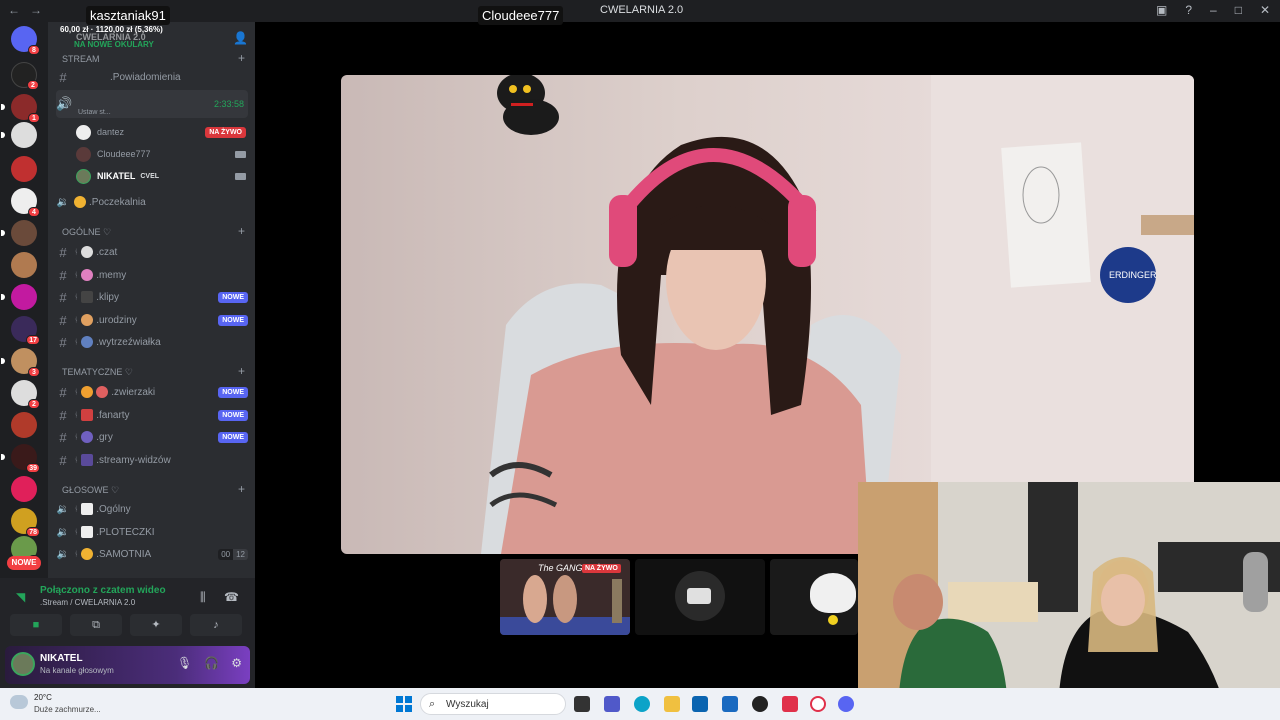 The width and height of the screenshot is (1280, 720). Describe the element at coordinates (86, 232) in the screenshot. I see `category-ogolne: OGÓLNE ♡` at that location.